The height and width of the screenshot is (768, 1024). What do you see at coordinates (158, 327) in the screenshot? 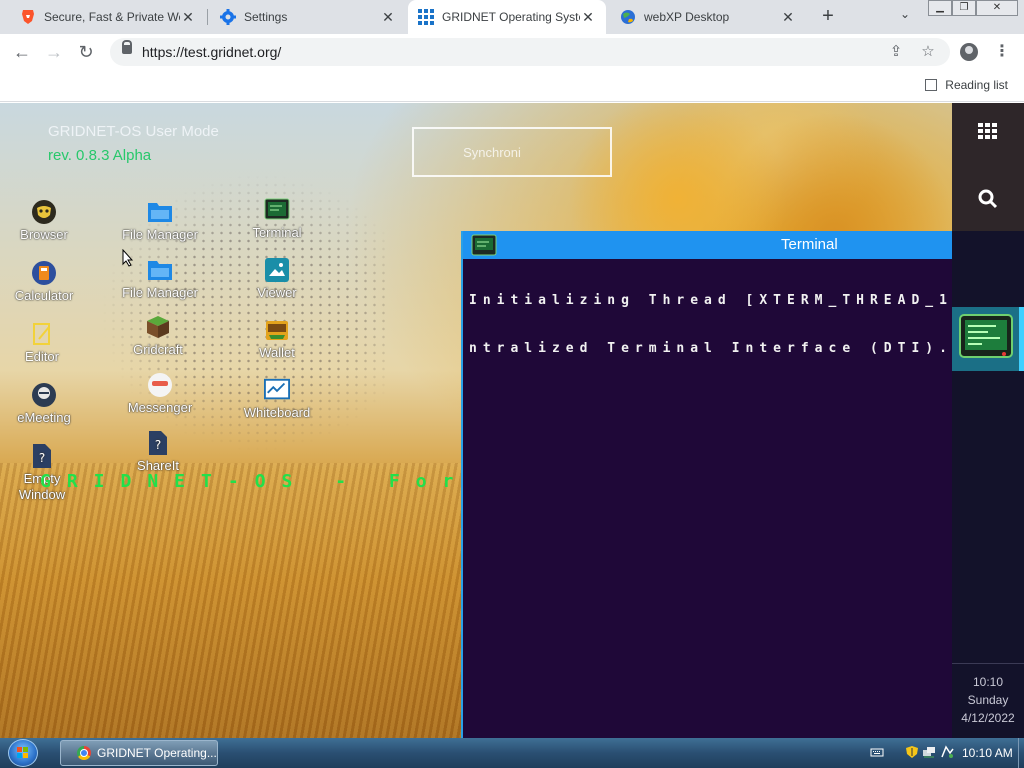
I see `gridcraft-cube-icon` at bounding box center [158, 327].